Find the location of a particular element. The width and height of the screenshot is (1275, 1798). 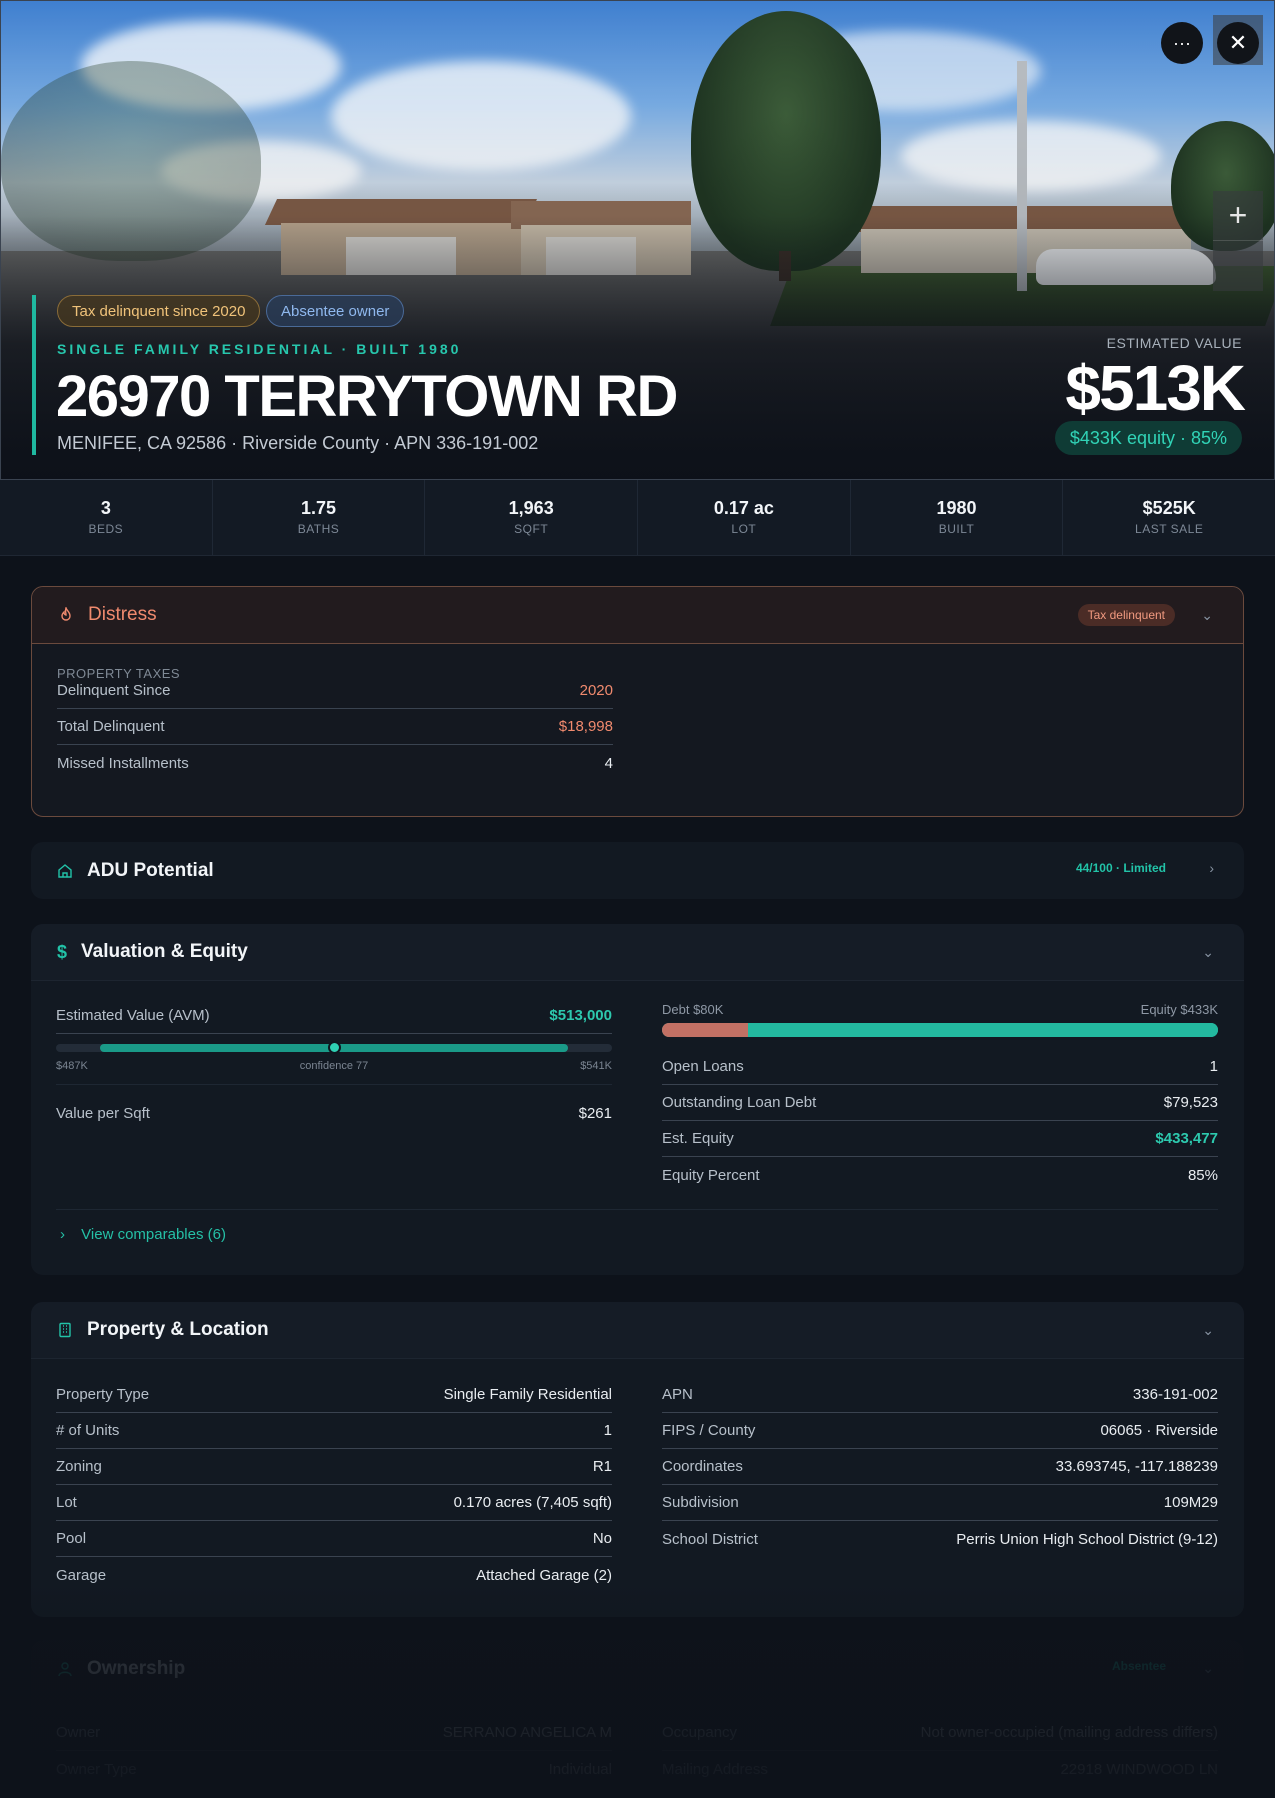

row-label: Owner Type is located at coordinates (96, 1769).